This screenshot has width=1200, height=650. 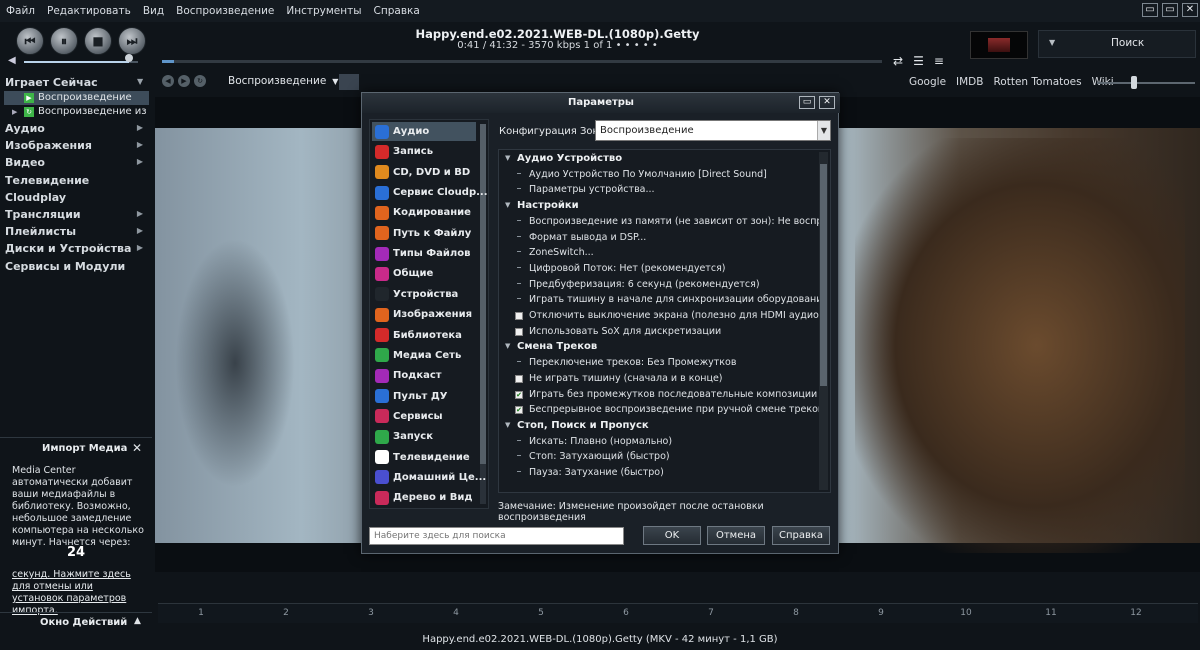 I want to click on forward-icon: ▶, so click(x=184, y=81).